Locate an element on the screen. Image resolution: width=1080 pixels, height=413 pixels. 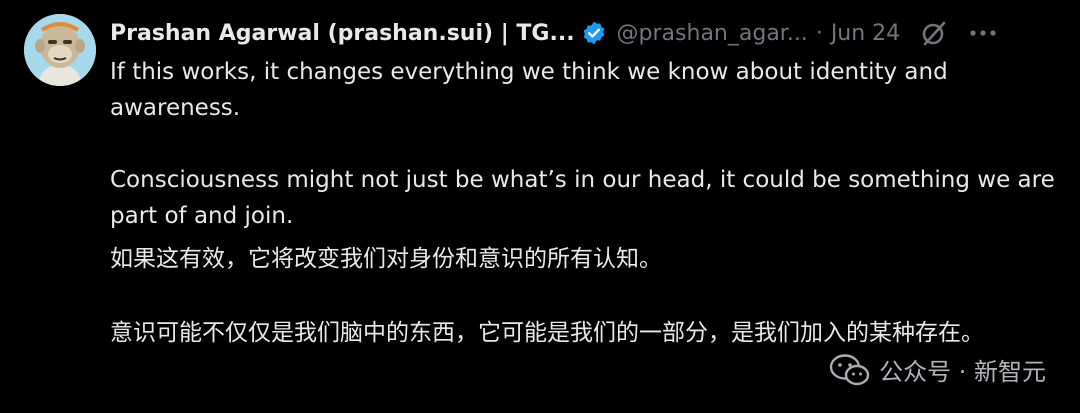
tweet-text-zh-paragraph-2: 意识可能不仅仅是我们脑中的东西，它可能是我们的一部分，是我们加入的某种存在。 is located at coordinates (547, 333).